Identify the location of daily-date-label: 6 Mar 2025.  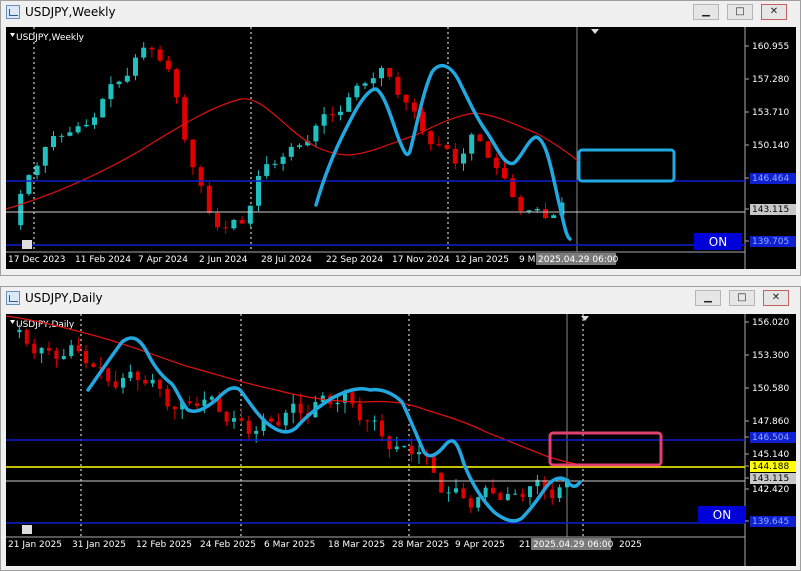
(289, 545).